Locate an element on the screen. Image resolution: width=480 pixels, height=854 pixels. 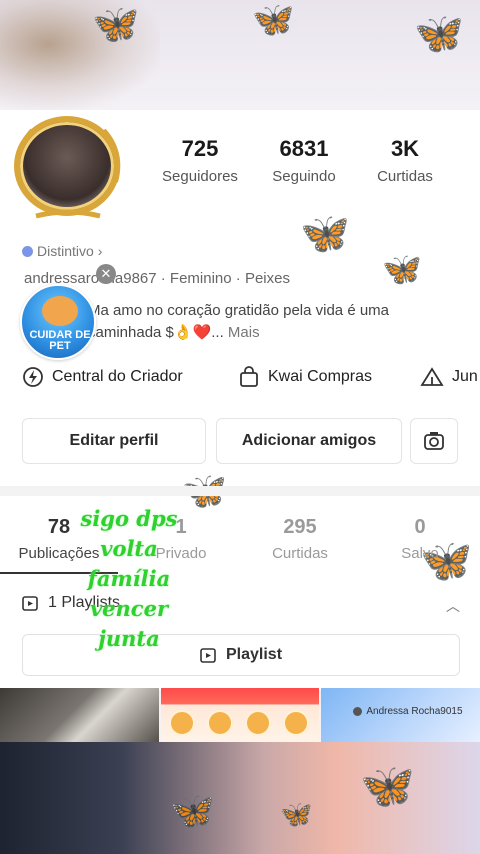
sticker-line: família is located at coordinates (129, 578).